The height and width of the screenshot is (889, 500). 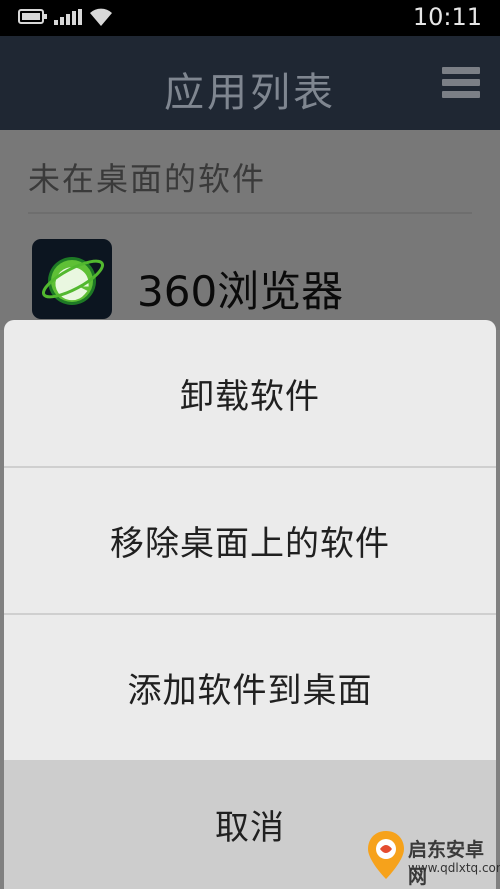 I want to click on watermark-logo: 启东安卓网 www.qdlxtq.com, so click(x=433, y=858).